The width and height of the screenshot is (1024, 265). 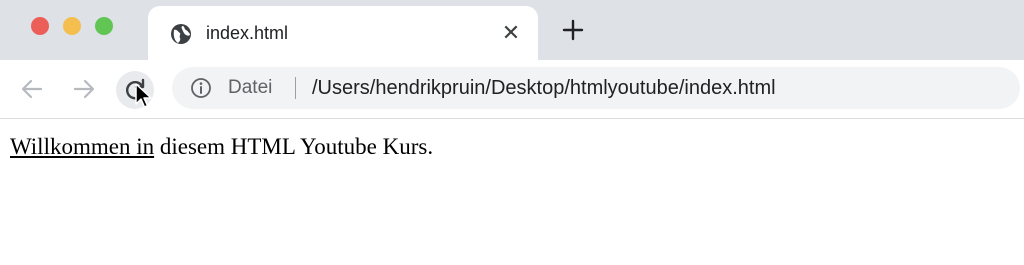 I want to click on globe-icon, so click(x=181, y=34).